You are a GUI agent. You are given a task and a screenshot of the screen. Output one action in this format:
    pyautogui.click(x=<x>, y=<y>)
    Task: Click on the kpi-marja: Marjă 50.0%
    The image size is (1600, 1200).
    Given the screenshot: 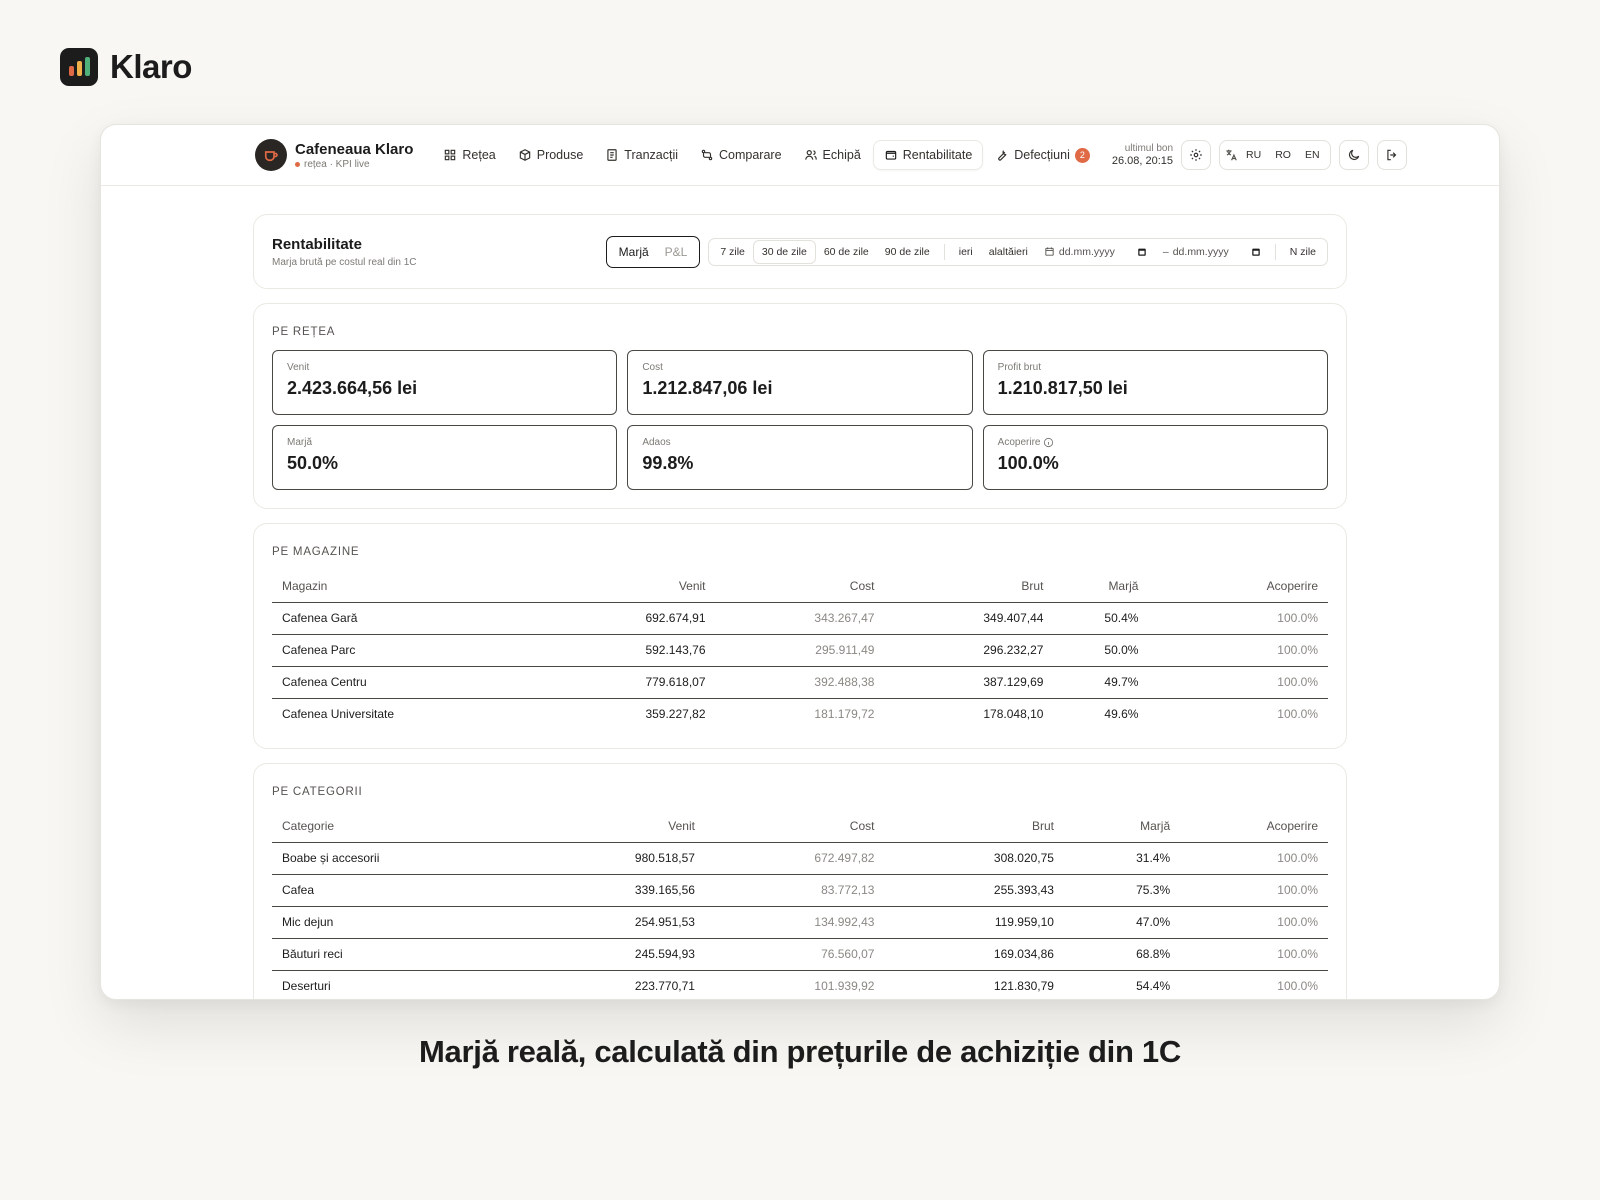 What is the action you would take?
    pyautogui.click(x=445, y=457)
    